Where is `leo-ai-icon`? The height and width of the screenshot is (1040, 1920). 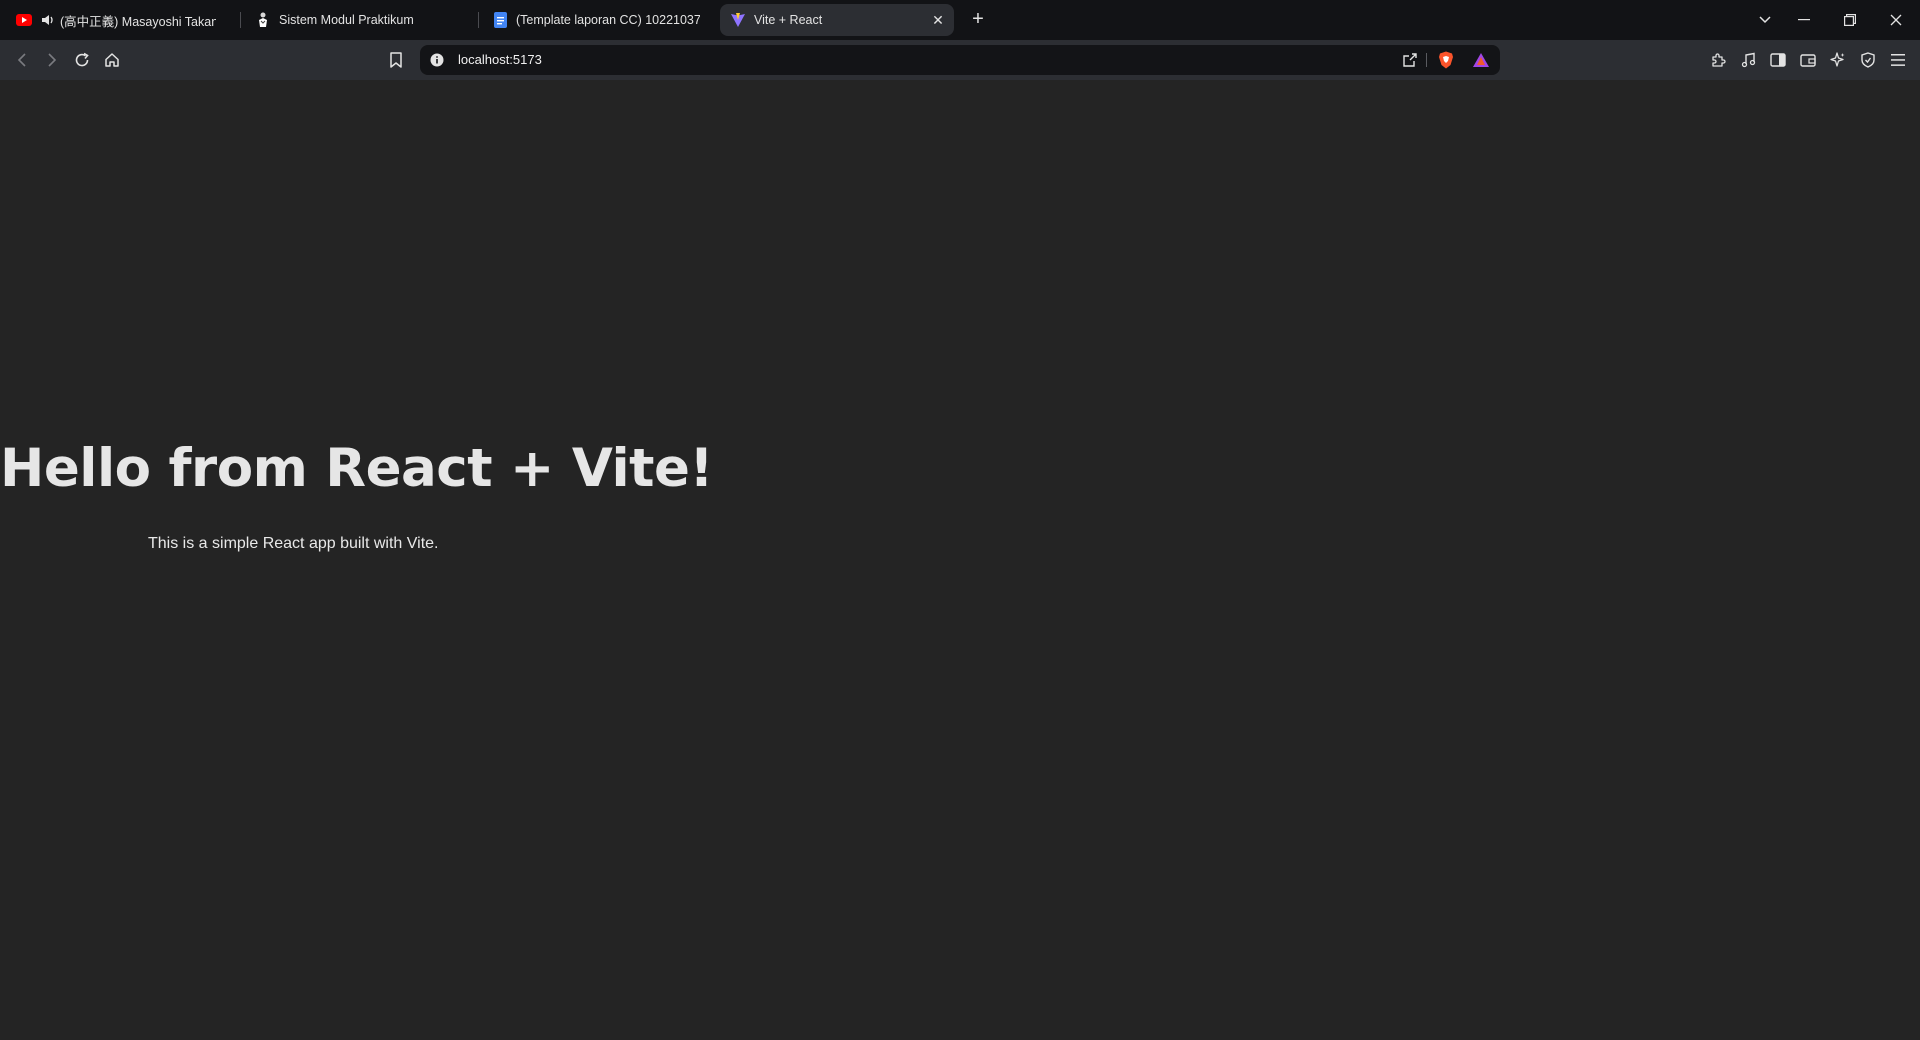
leo-ai-icon is located at coordinates (1838, 60).